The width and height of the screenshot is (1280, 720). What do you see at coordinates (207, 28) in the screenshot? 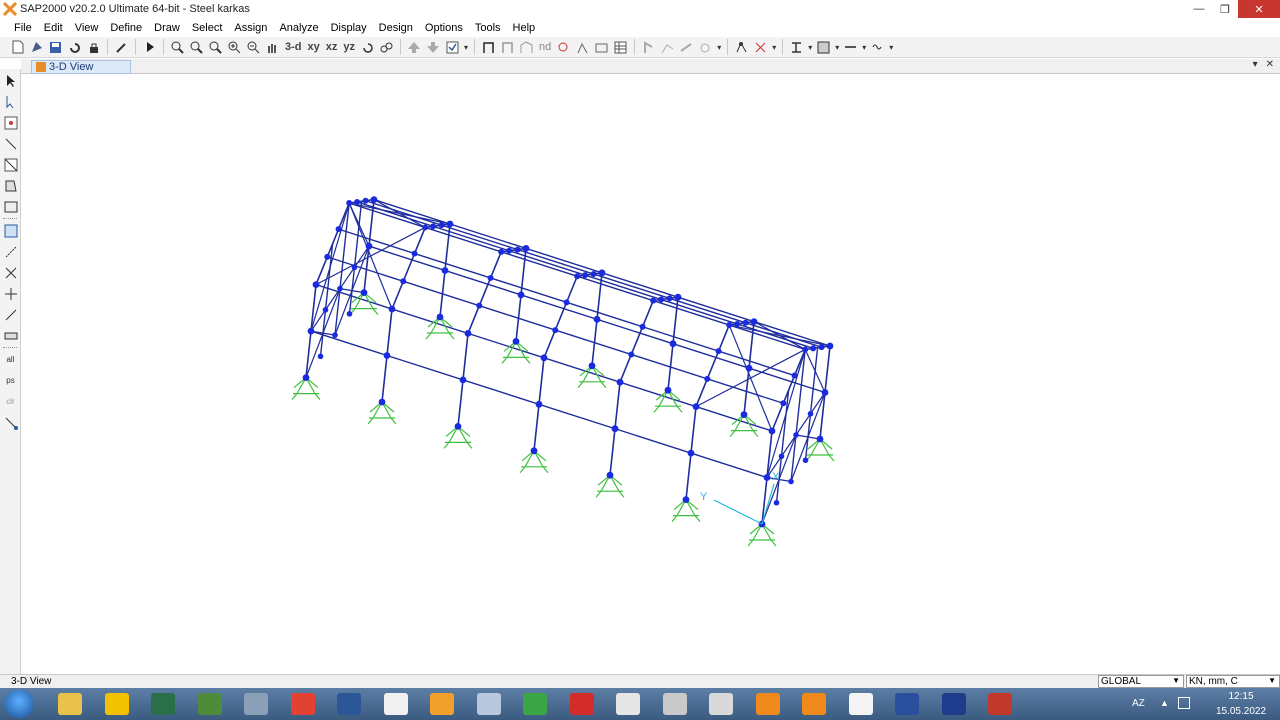
I see `menu-select: Select` at bounding box center [207, 28].